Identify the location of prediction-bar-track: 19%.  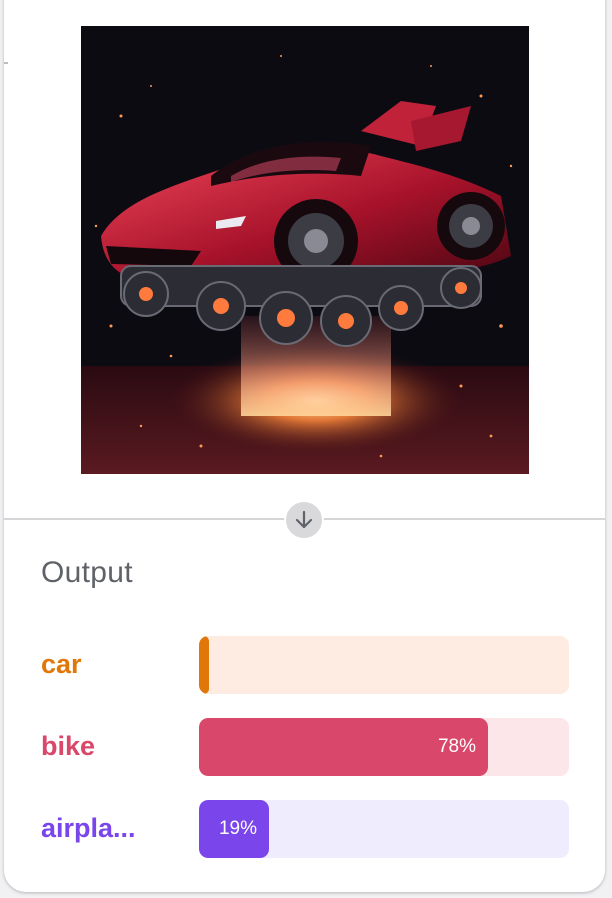
(384, 829).